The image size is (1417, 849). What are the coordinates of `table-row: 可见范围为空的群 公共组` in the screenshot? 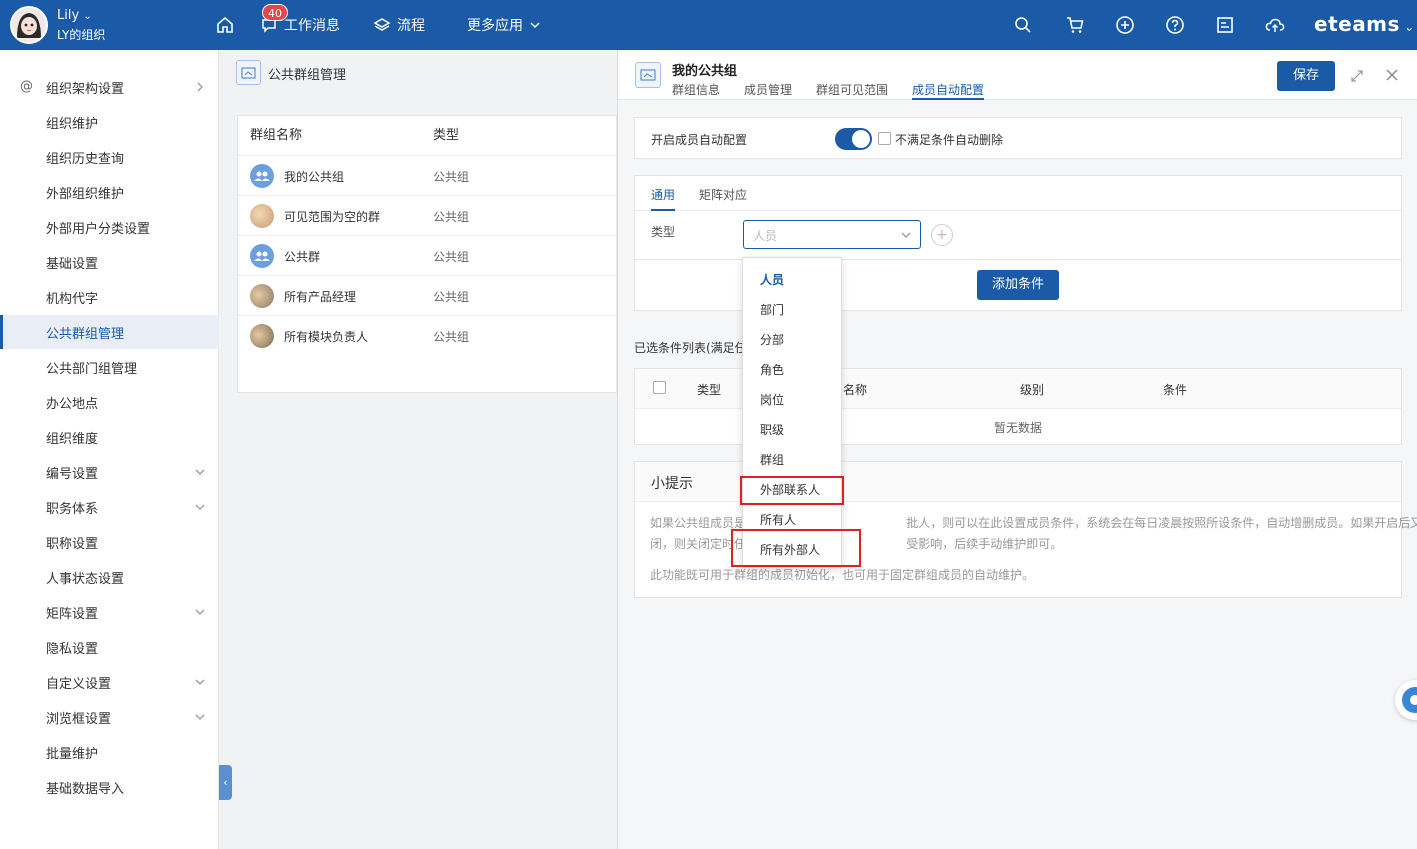 It's located at (428, 215).